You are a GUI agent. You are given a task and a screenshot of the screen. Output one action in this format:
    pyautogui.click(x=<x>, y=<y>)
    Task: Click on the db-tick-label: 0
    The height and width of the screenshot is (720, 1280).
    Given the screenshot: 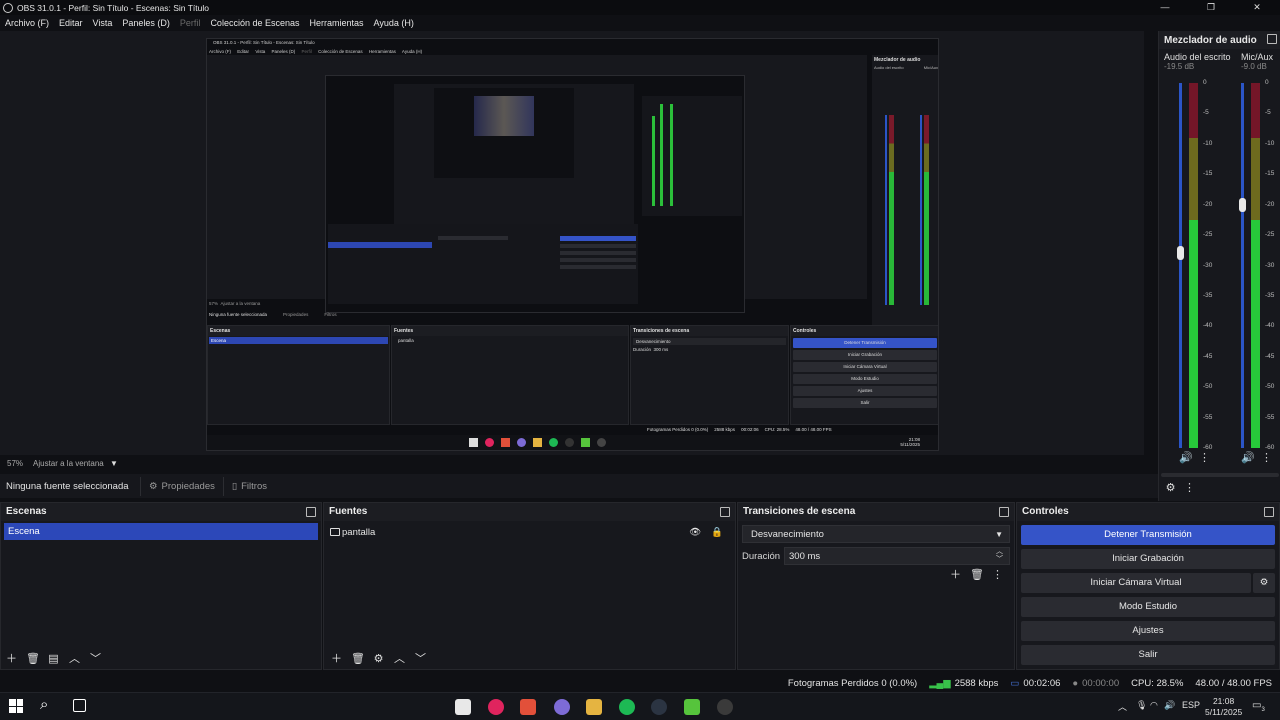 What is the action you would take?
    pyautogui.click(x=1205, y=82)
    